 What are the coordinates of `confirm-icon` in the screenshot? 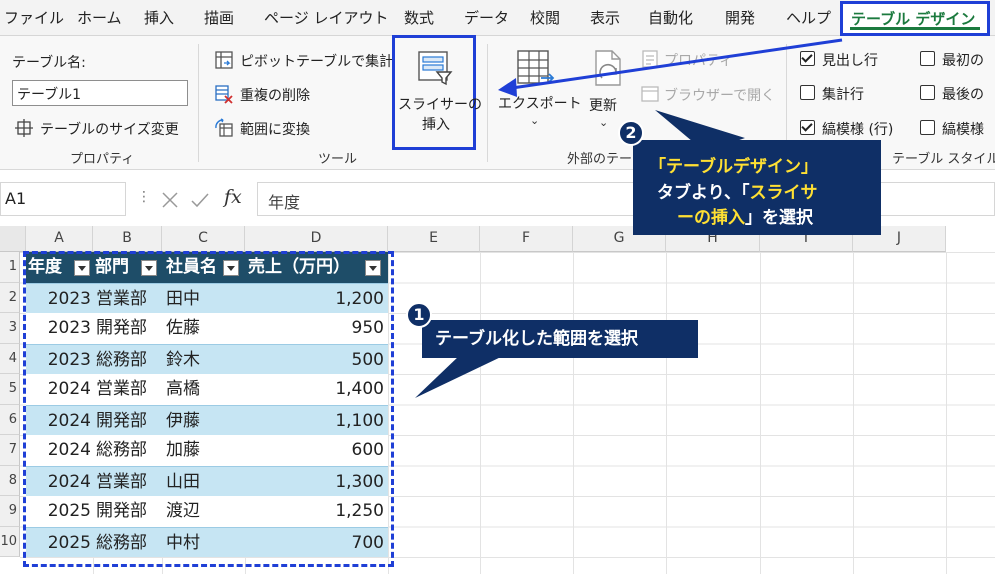 It's located at (200, 200).